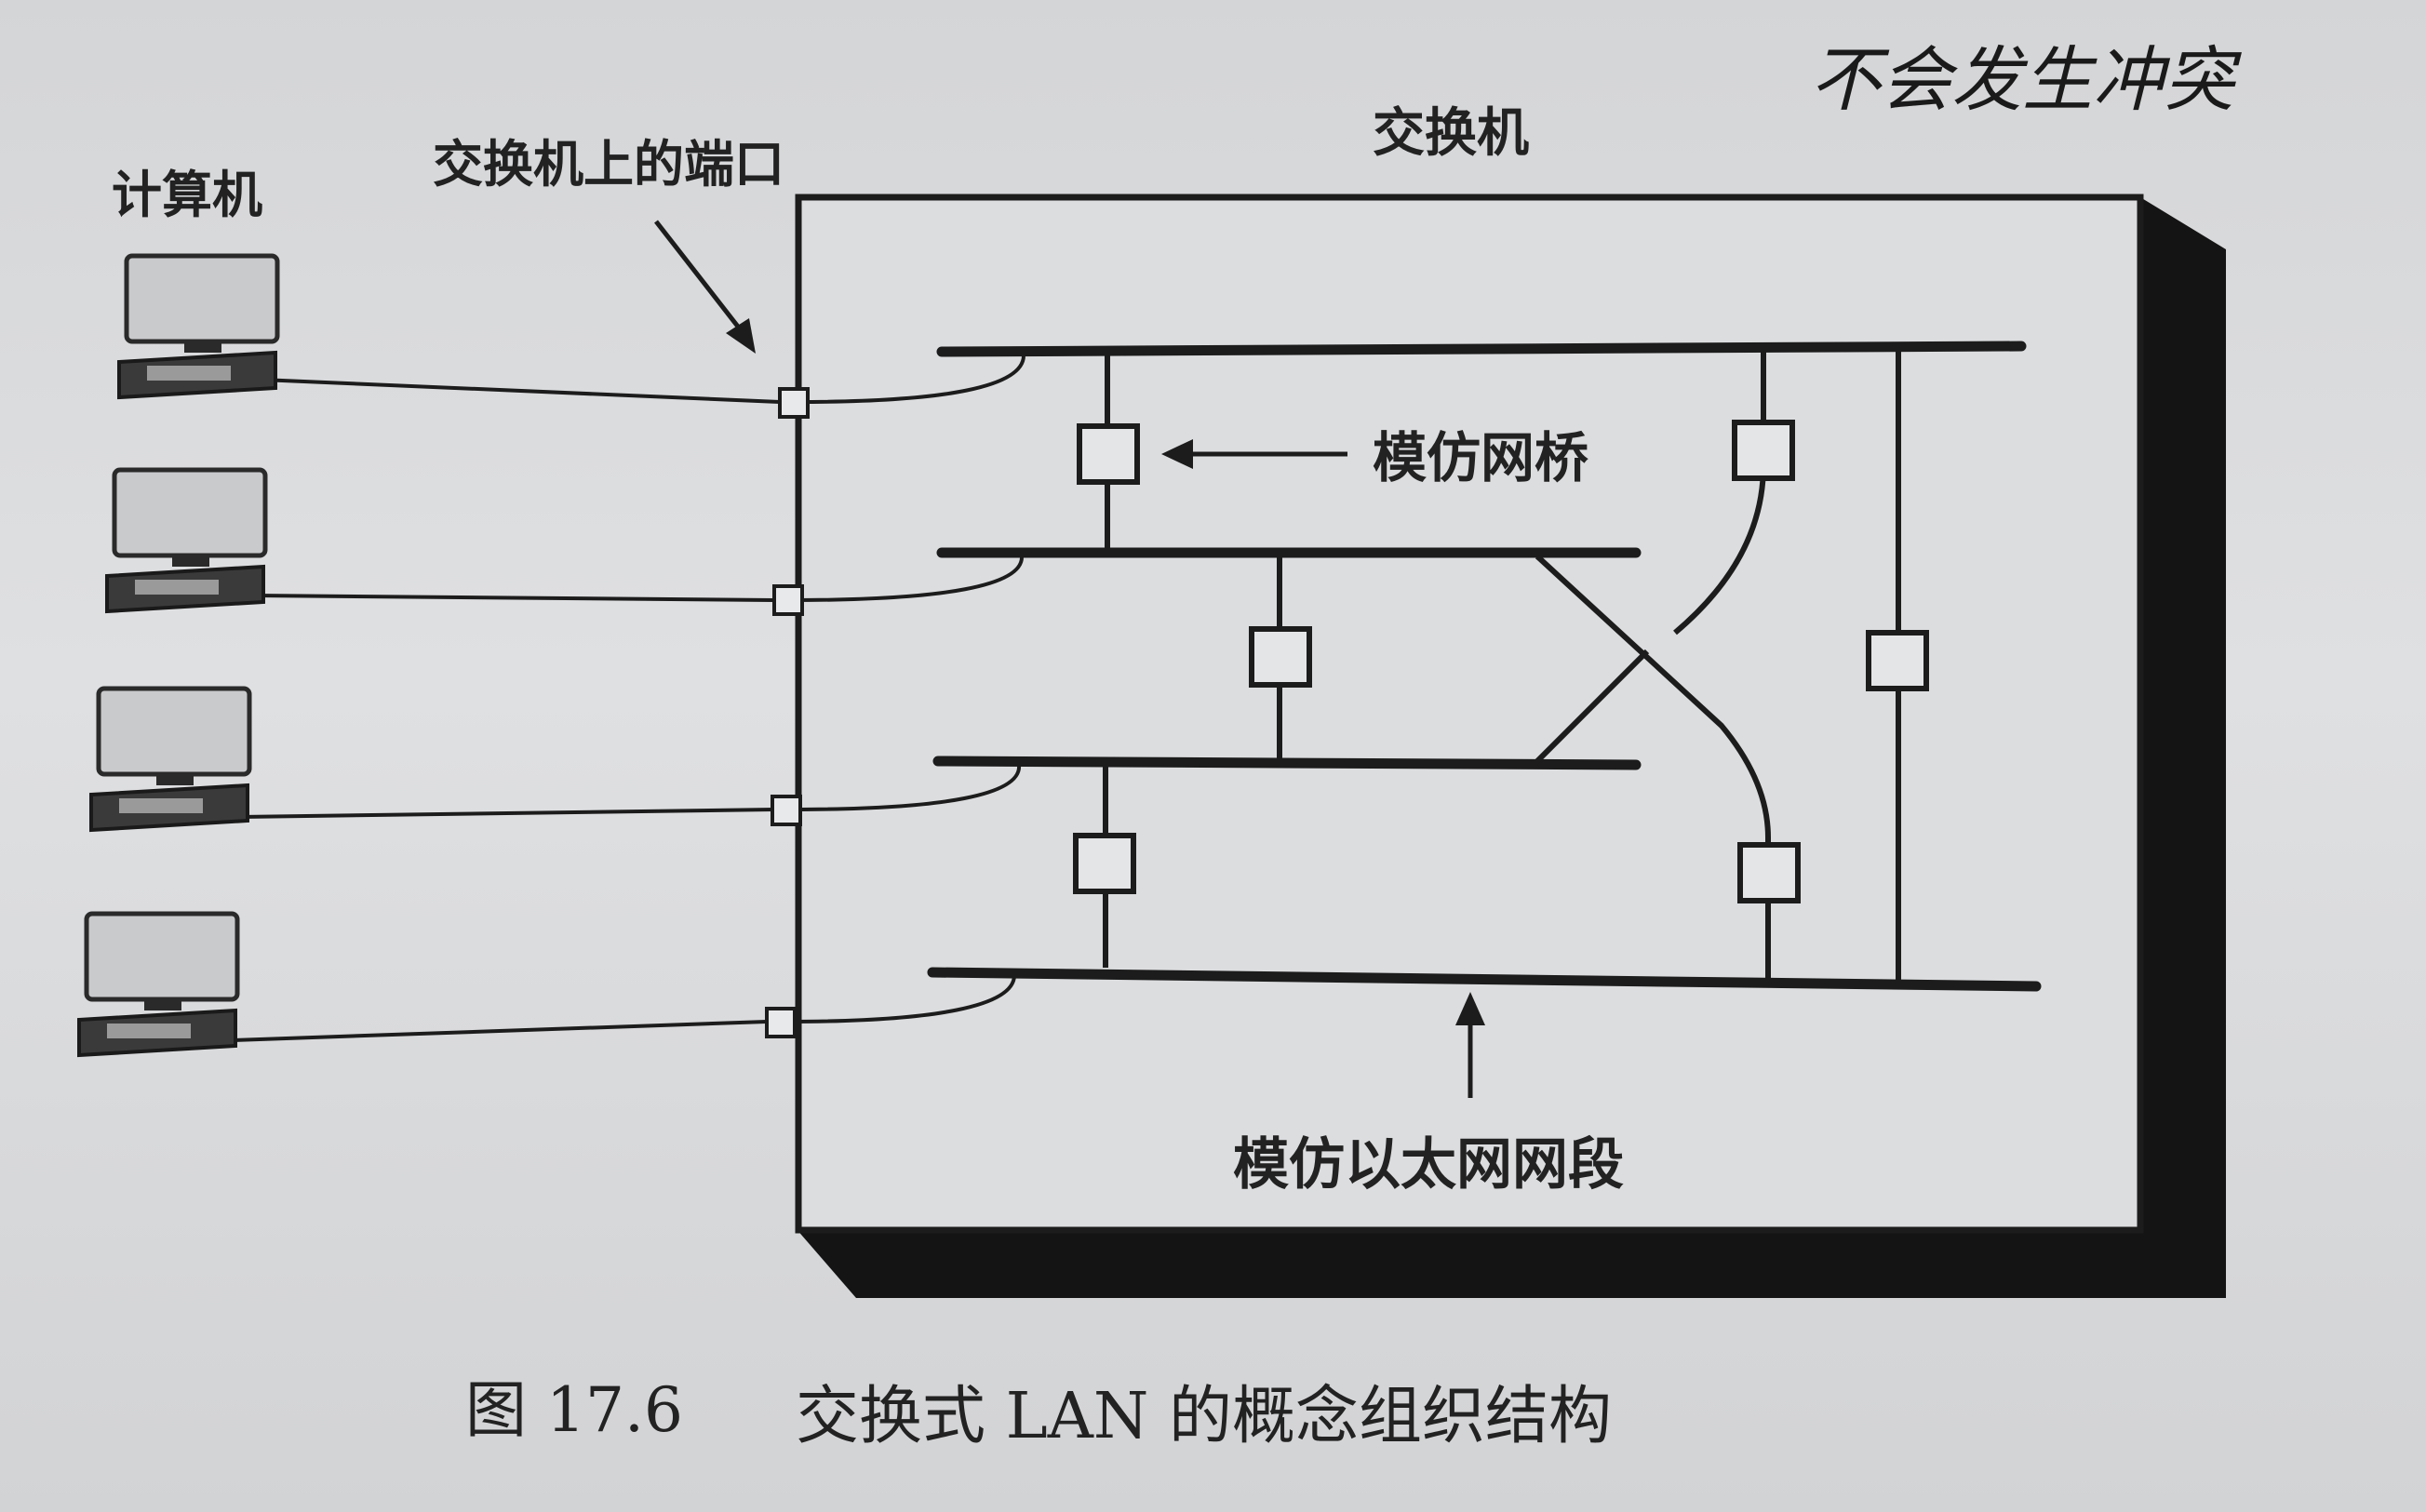 The image size is (2426, 1512). I want to click on handwritten-note: 不会发生冲突, so click(2026, 79).